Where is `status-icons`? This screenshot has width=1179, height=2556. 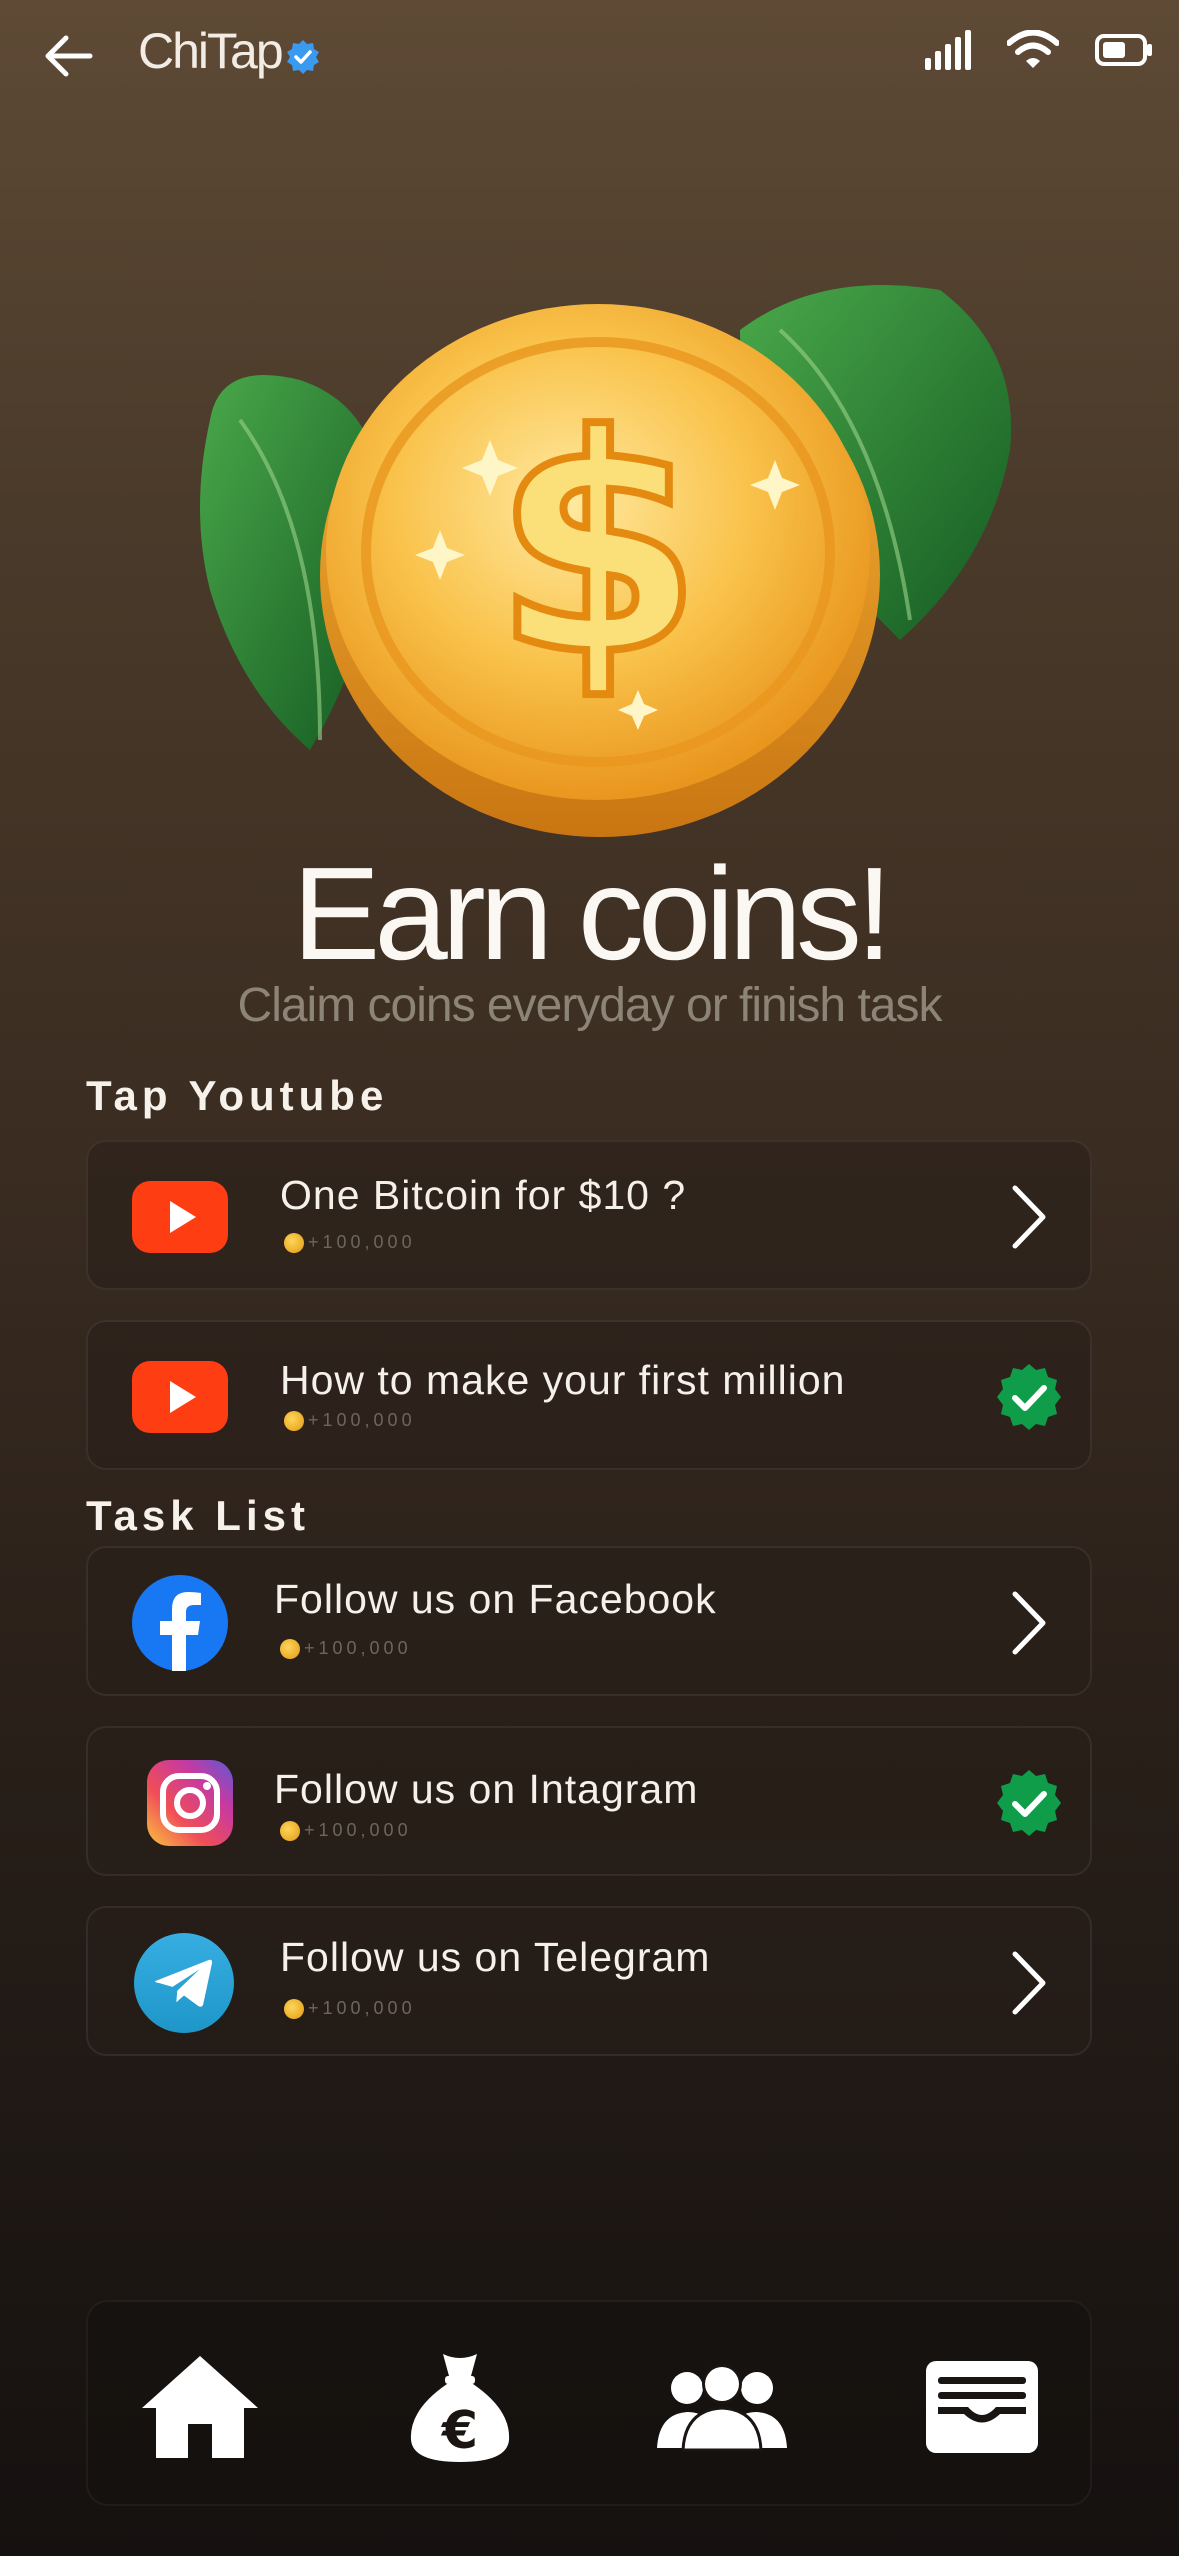
status-icons is located at coordinates (1039, 50).